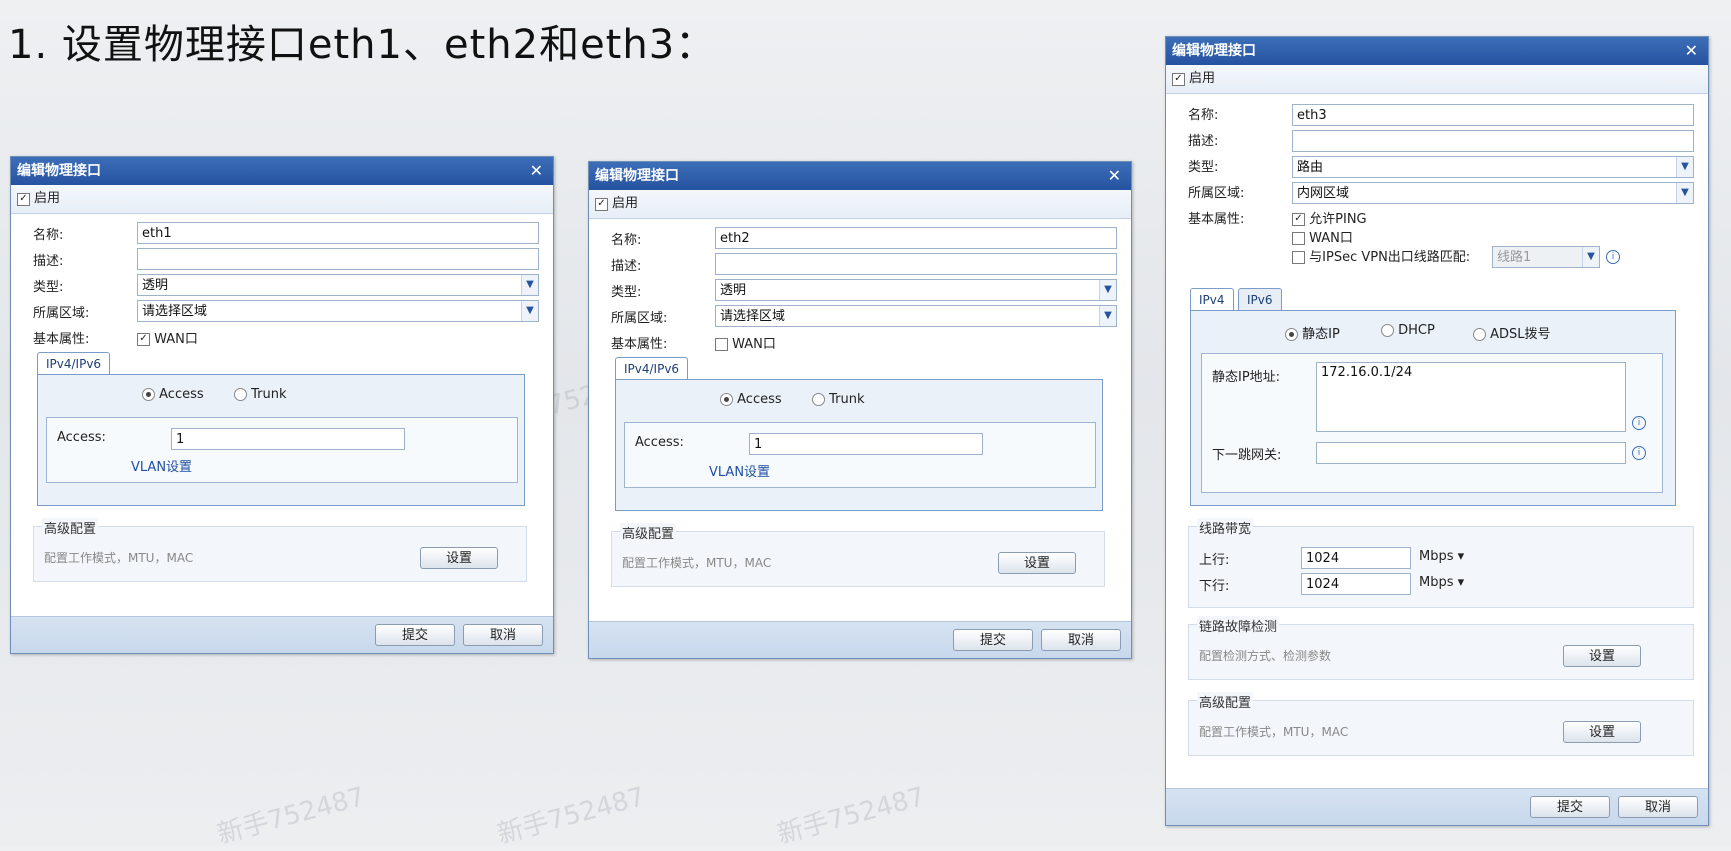 This screenshot has height=851, width=1731. I want to click on name-input: eth2, so click(916, 238).